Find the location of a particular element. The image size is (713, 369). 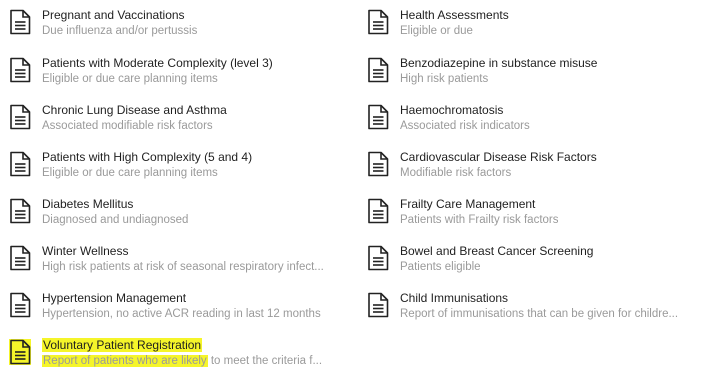

report-title: Frailty Care Management is located at coordinates (468, 204).